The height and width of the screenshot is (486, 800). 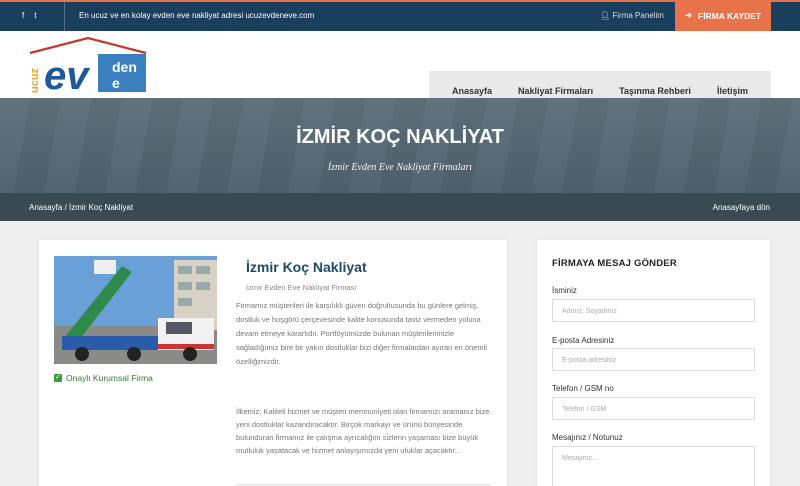 What do you see at coordinates (400, 137) in the screenshot?
I see `page-title: İZMİR KOÇ NAKLİYAT` at bounding box center [400, 137].